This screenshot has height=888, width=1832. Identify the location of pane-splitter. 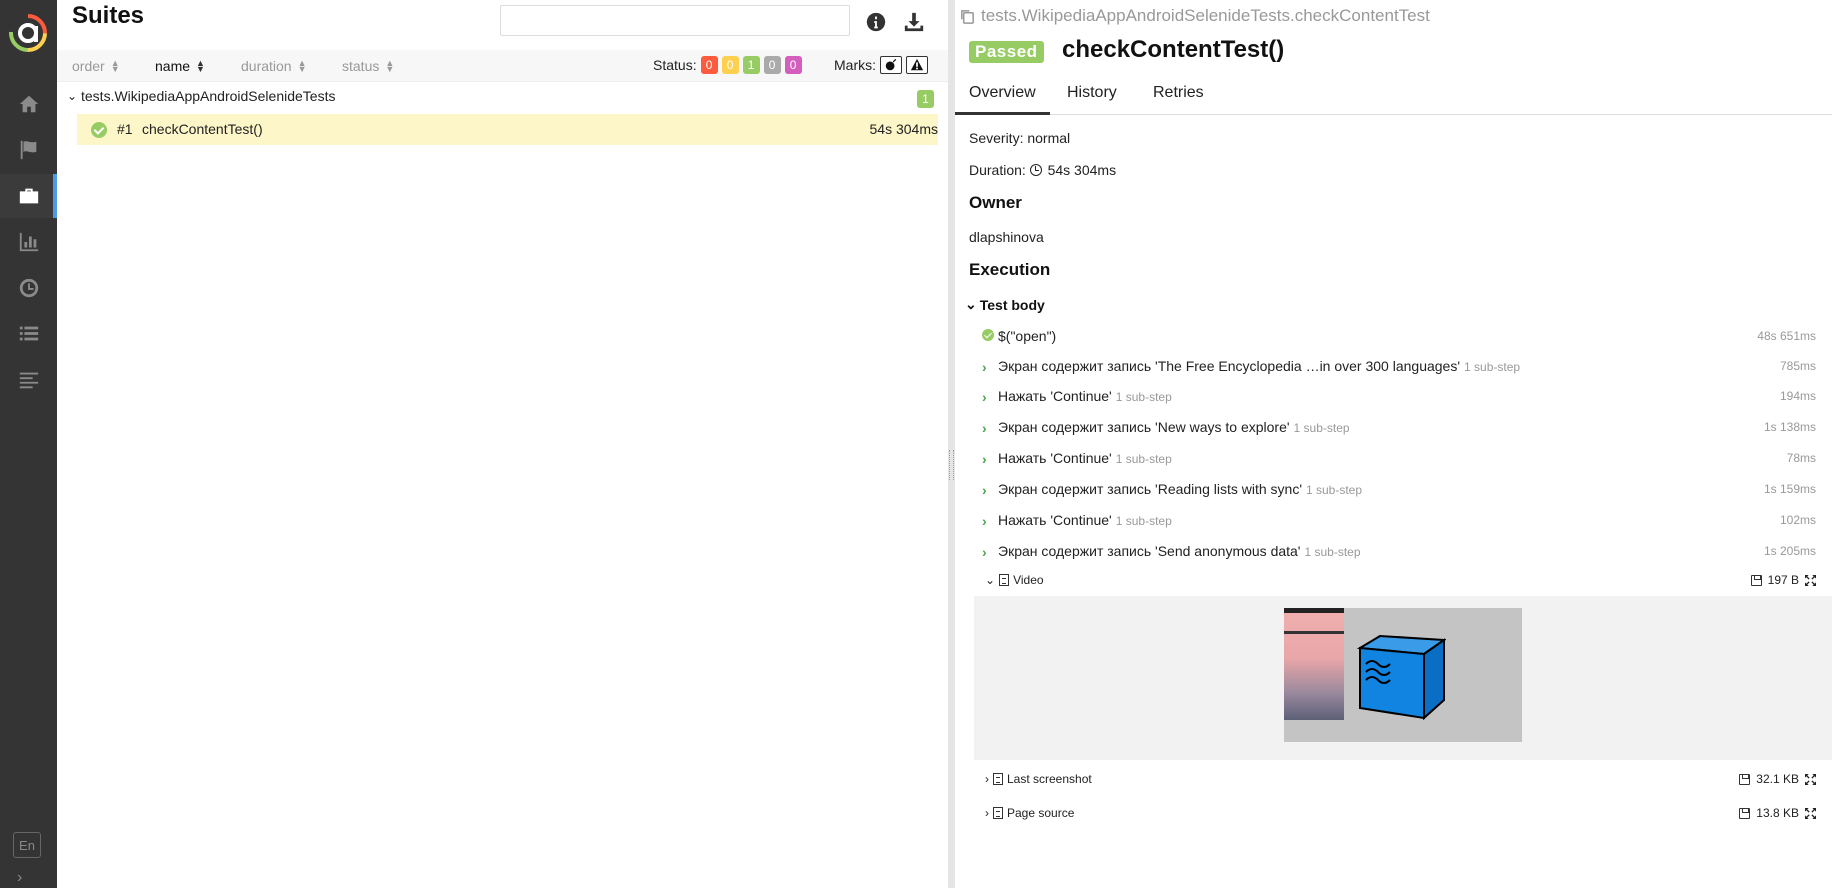
(951, 444).